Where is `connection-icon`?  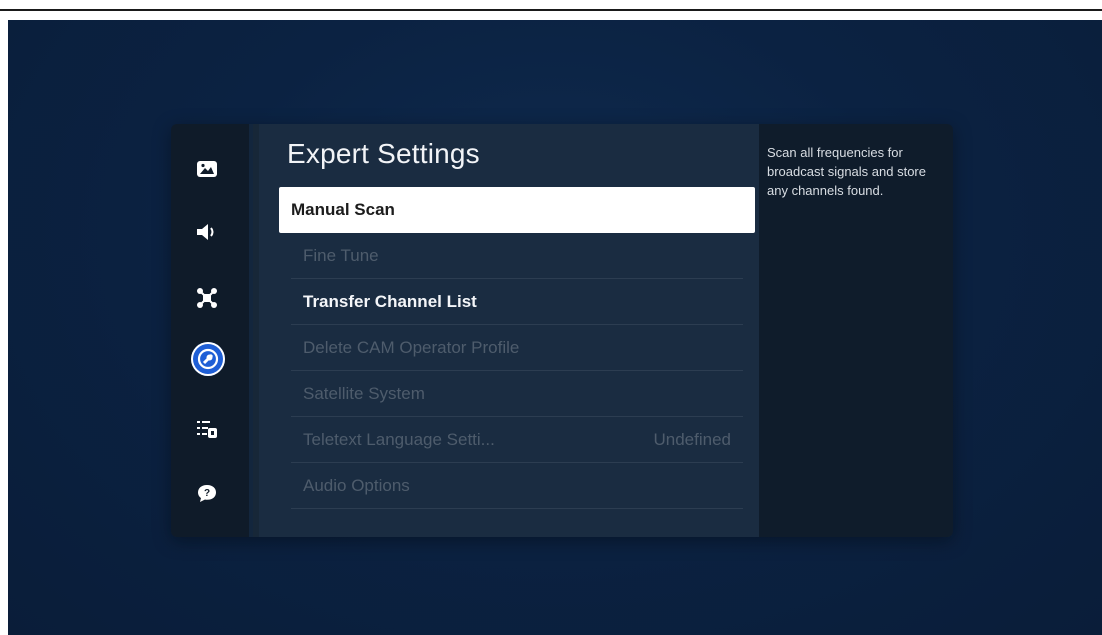
connection-icon is located at coordinates (207, 298).